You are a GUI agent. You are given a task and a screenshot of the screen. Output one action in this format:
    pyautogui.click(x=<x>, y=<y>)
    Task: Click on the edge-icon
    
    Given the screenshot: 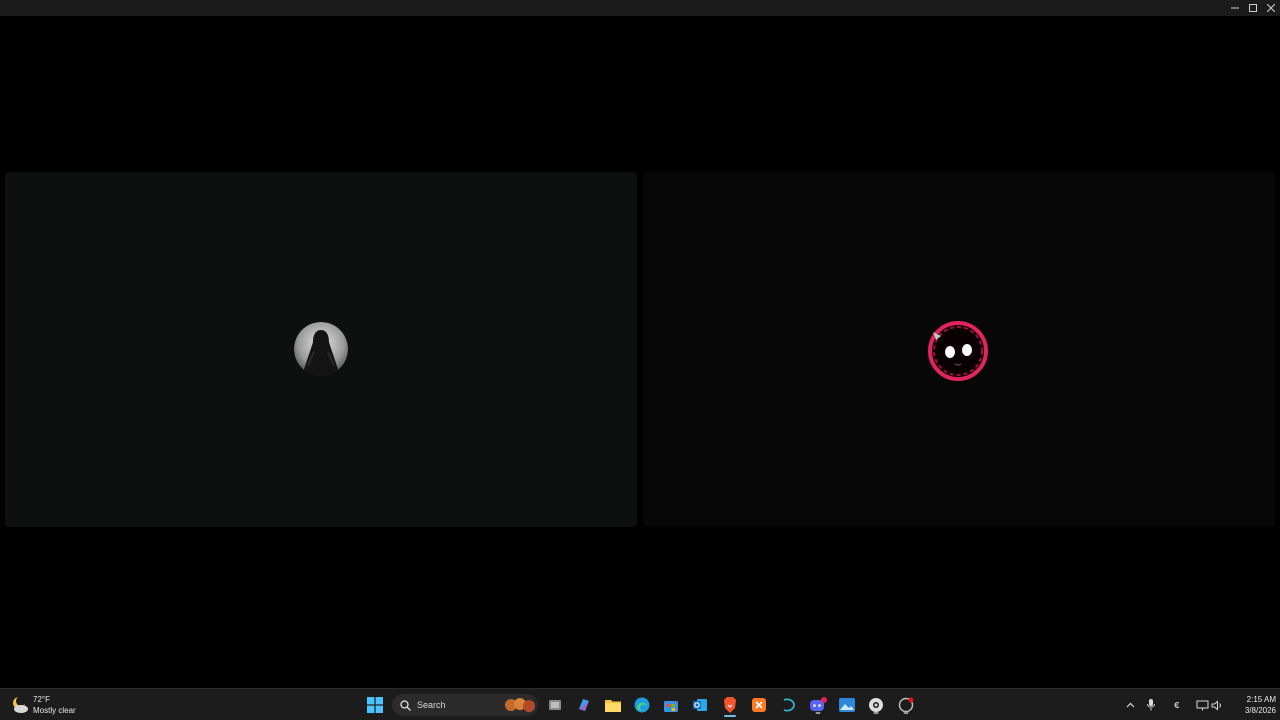 What is the action you would take?
    pyautogui.click(x=642, y=705)
    